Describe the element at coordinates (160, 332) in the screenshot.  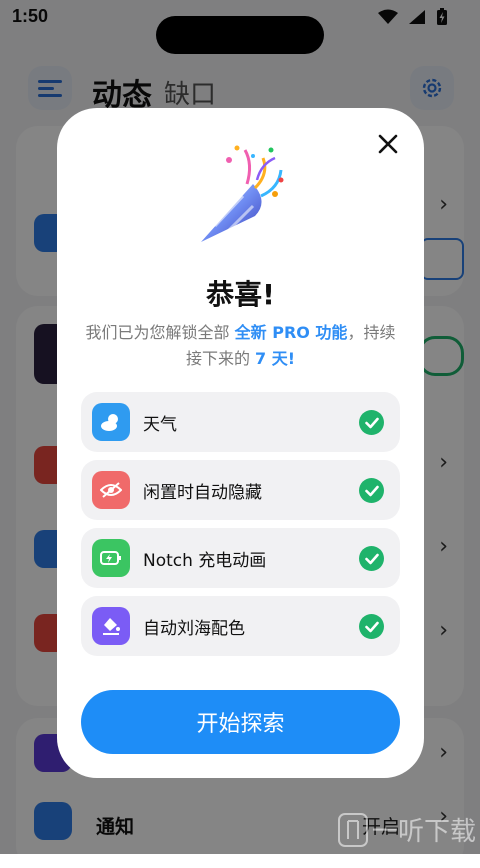
I see `desc-text-1: 我们已为您解锁全部` at that location.